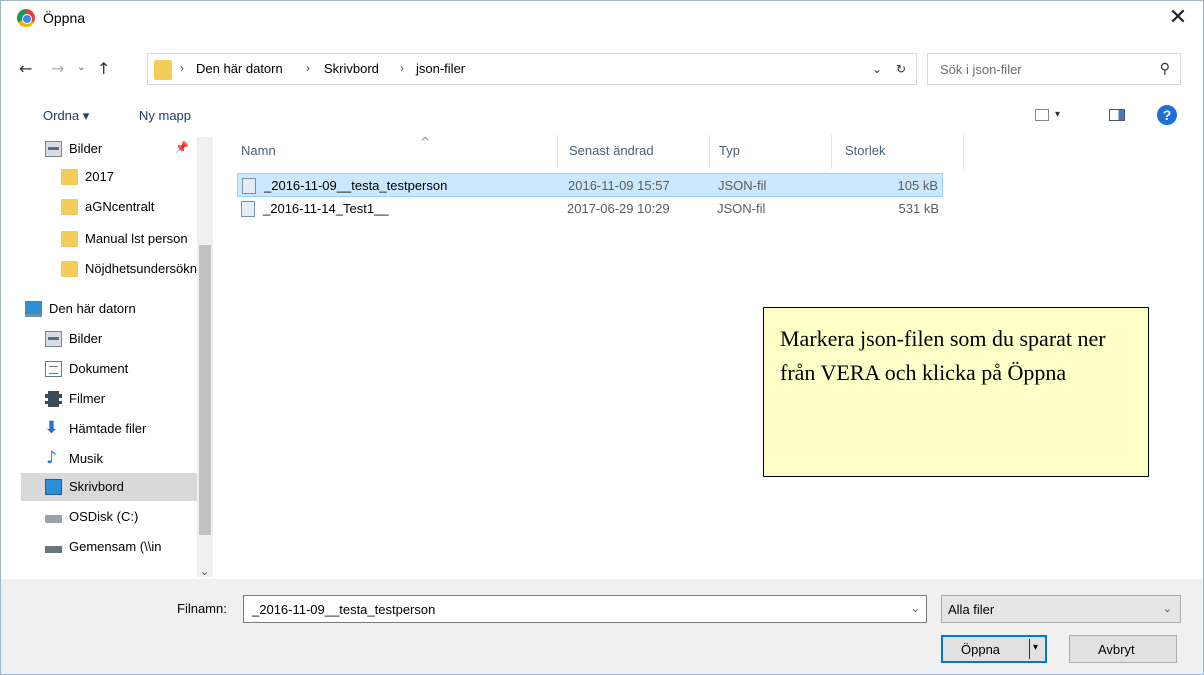  What do you see at coordinates (602, 117) in the screenshot?
I see `command-toolbar: Ordna ▾ Ny mapp ▾ ?` at bounding box center [602, 117].